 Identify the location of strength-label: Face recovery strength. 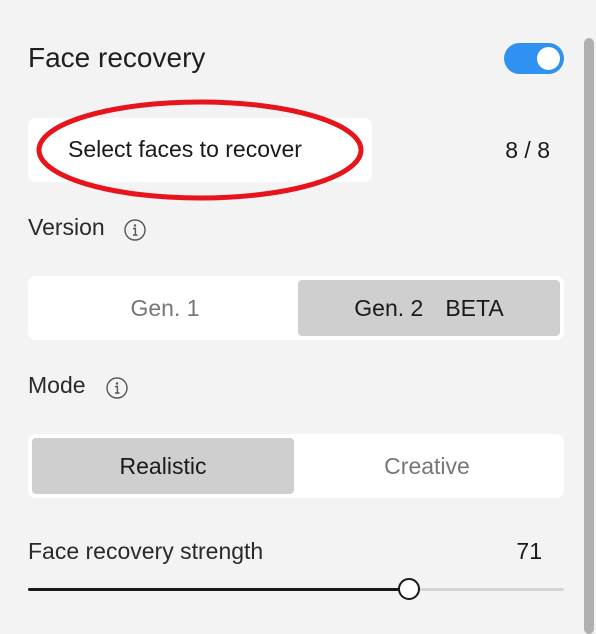
(146, 551).